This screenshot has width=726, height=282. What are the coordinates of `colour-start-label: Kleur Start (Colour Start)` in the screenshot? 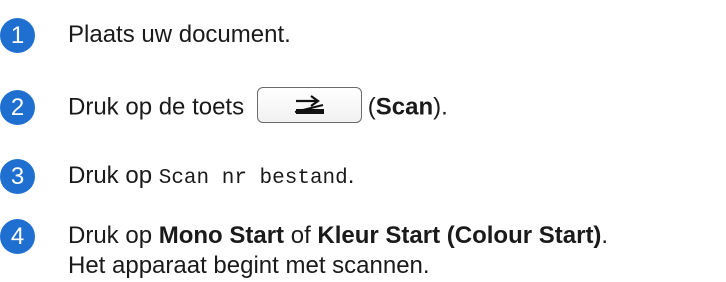 It's located at (459, 235).